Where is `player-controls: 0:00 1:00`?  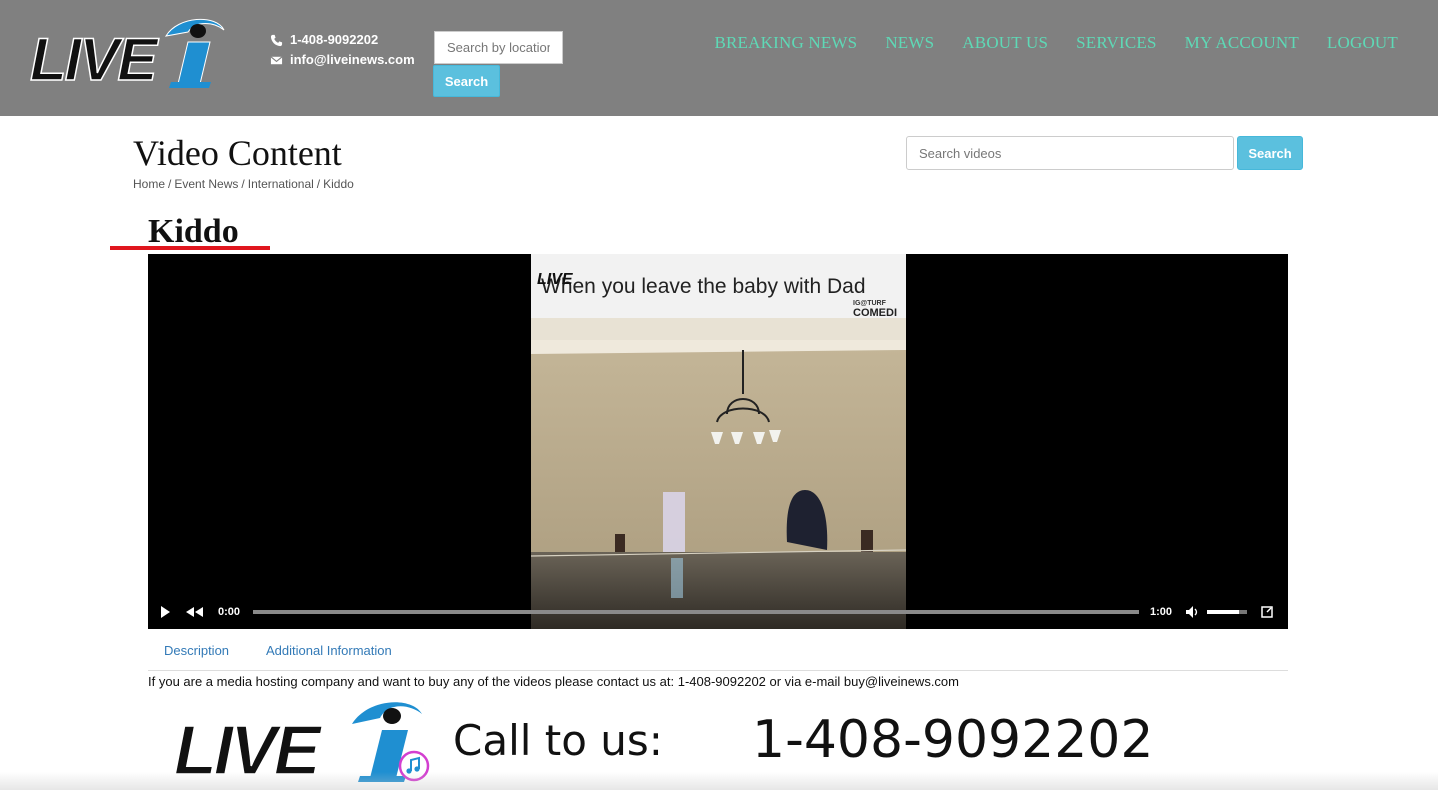 player-controls: 0:00 1:00 is located at coordinates (718, 612).